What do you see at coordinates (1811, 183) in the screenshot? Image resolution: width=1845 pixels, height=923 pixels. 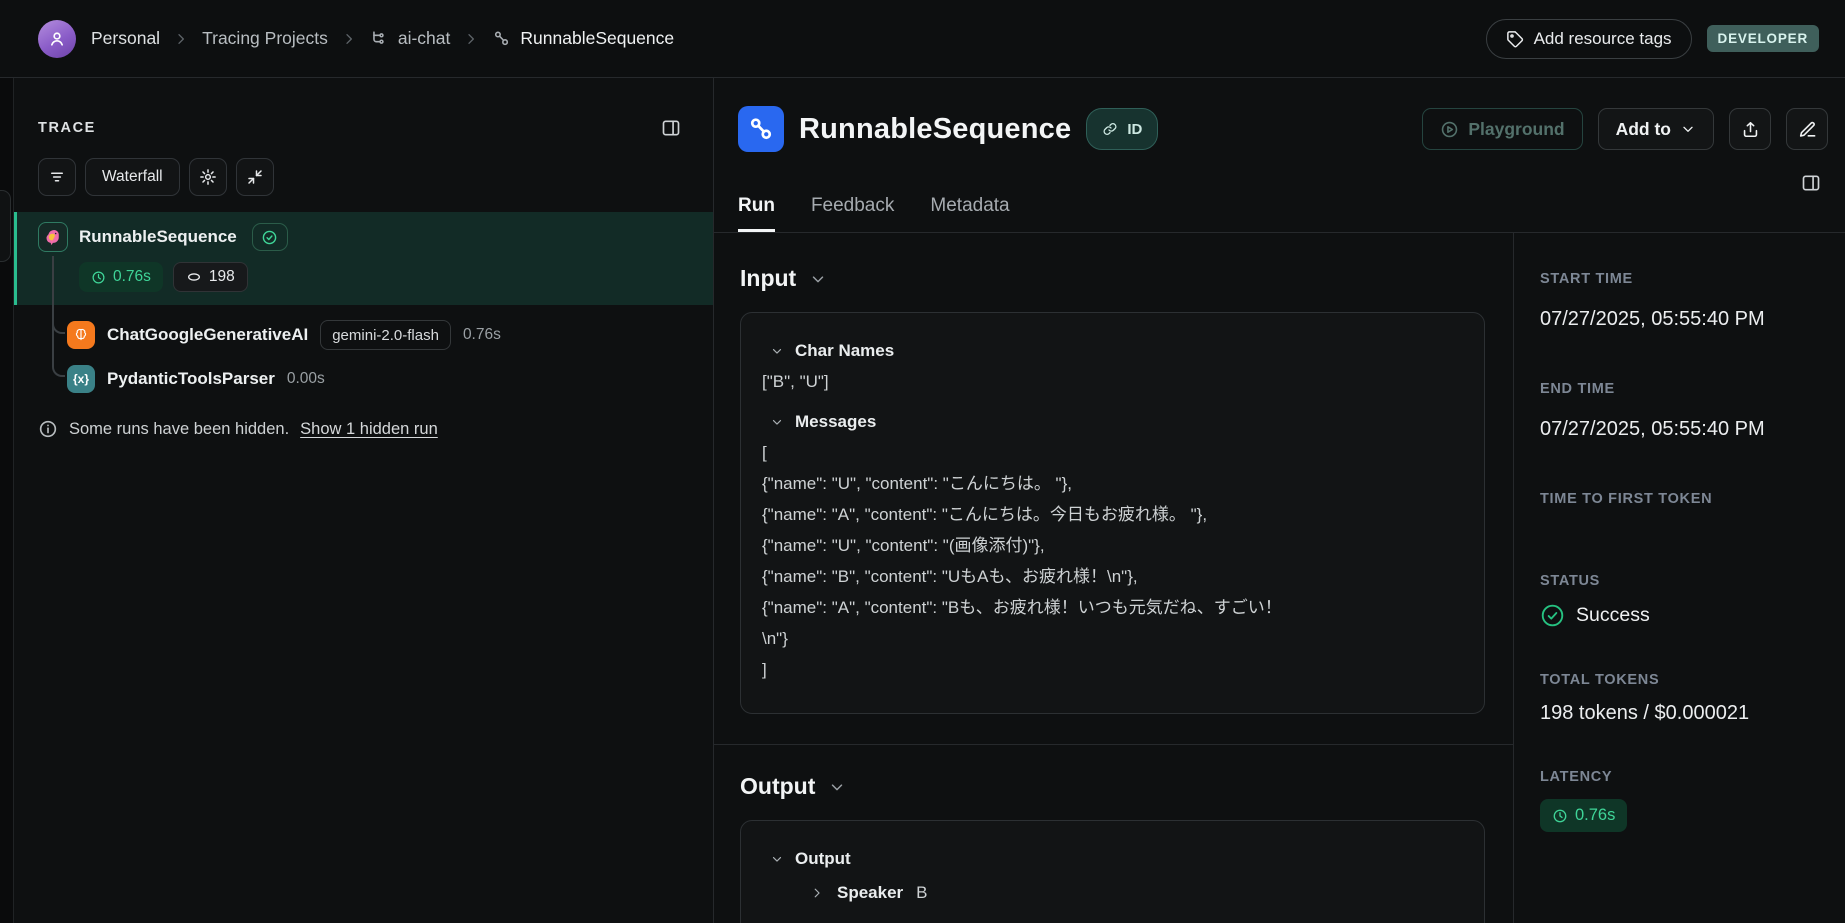 I see `details-panel-toggle-icon` at bounding box center [1811, 183].